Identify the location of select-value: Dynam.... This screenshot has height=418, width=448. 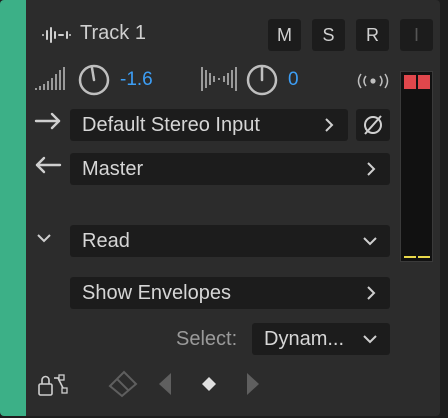
(304, 338).